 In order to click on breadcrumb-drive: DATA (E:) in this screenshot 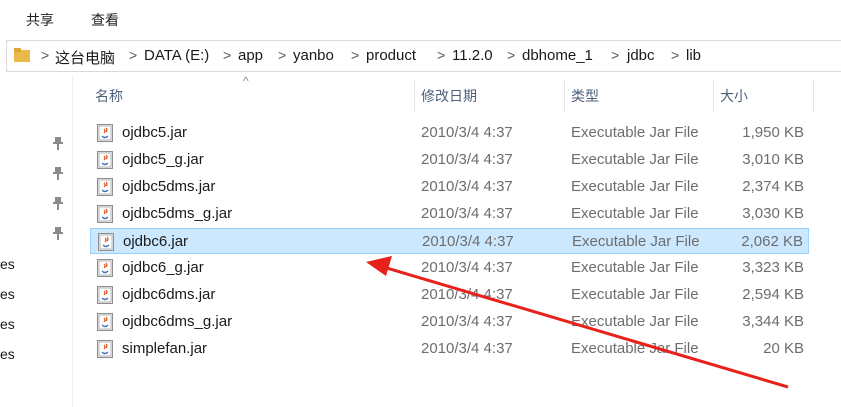, I will do `click(176, 55)`.